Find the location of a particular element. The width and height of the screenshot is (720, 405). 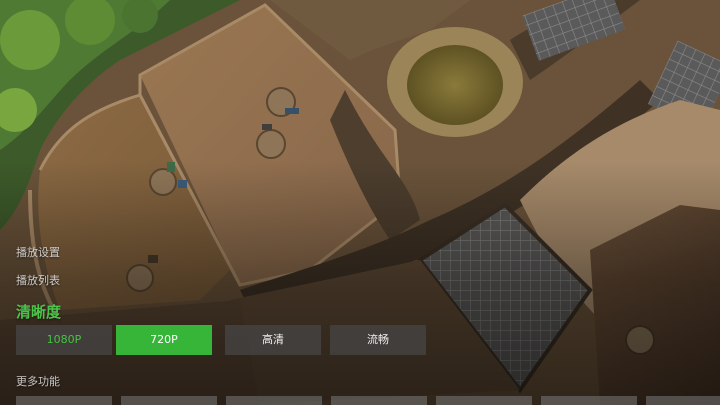

menu-item-playlist: 播放列表 is located at coordinates (38, 280).